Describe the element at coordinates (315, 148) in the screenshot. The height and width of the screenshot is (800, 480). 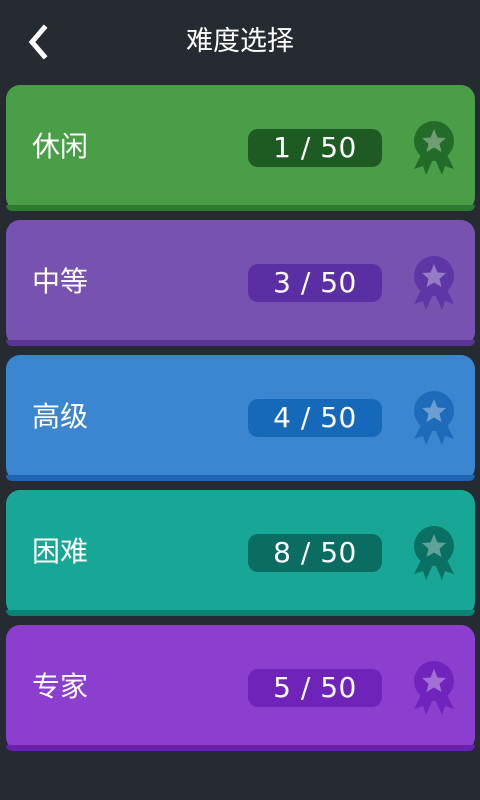
I see `progress-count: 1 / 50` at that location.